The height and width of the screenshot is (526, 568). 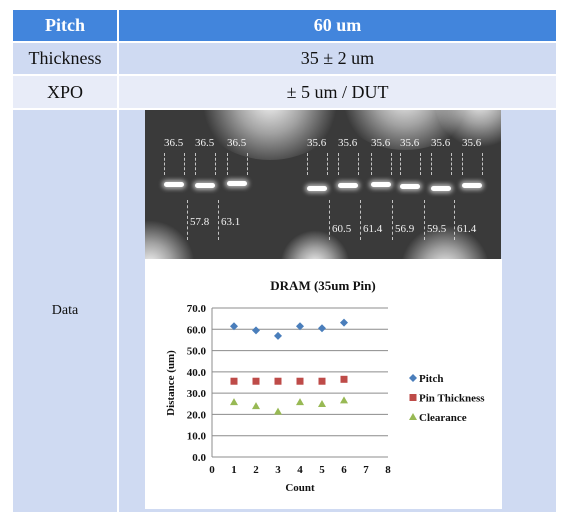 What do you see at coordinates (413, 416) in the screenshot?
I see `legend-marker-clearance` at bounding box center [413, 416].